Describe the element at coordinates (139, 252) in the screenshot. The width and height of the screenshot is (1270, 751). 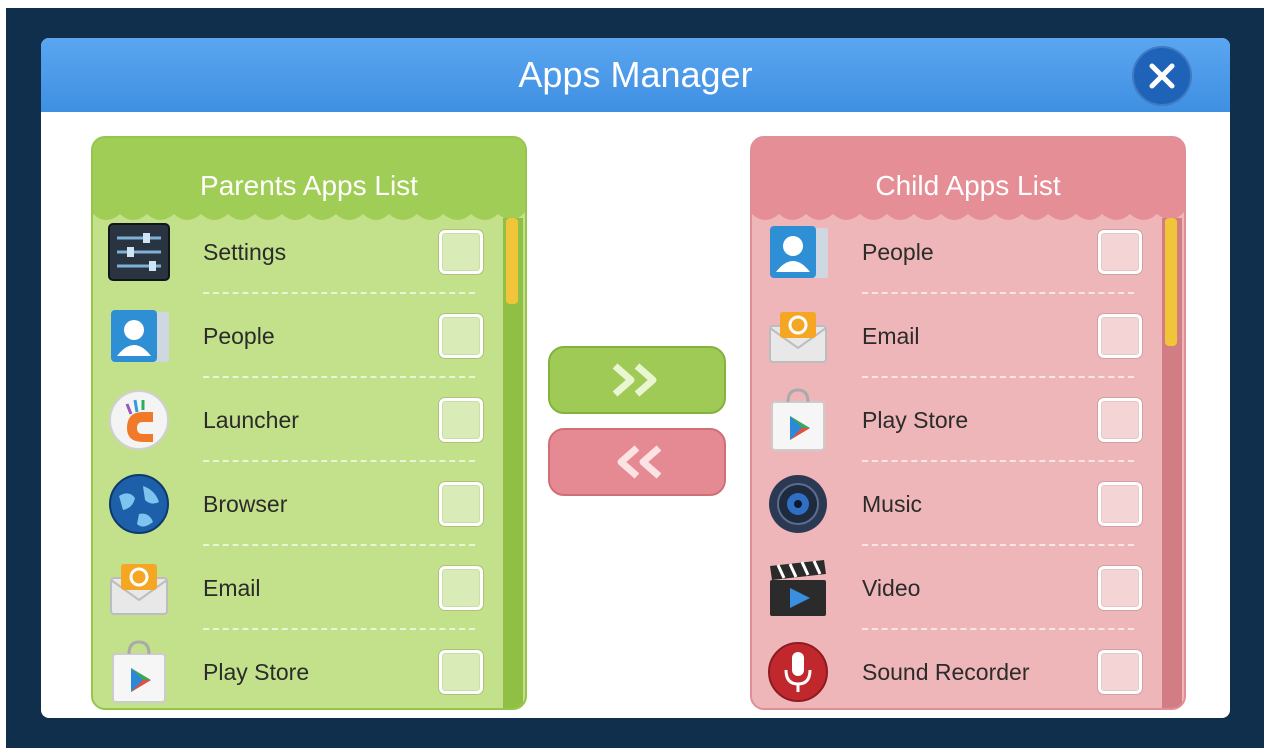
I see `settings-icon` at that location.